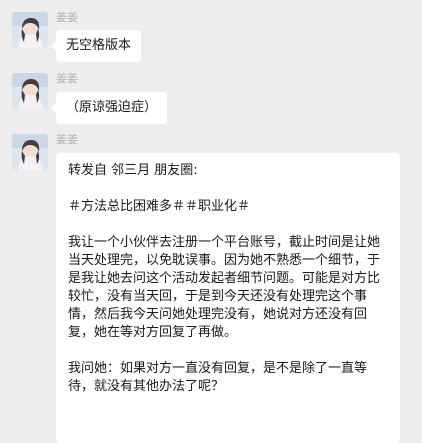  I want to click on message-text: 无空格版本, so click(99, 45).